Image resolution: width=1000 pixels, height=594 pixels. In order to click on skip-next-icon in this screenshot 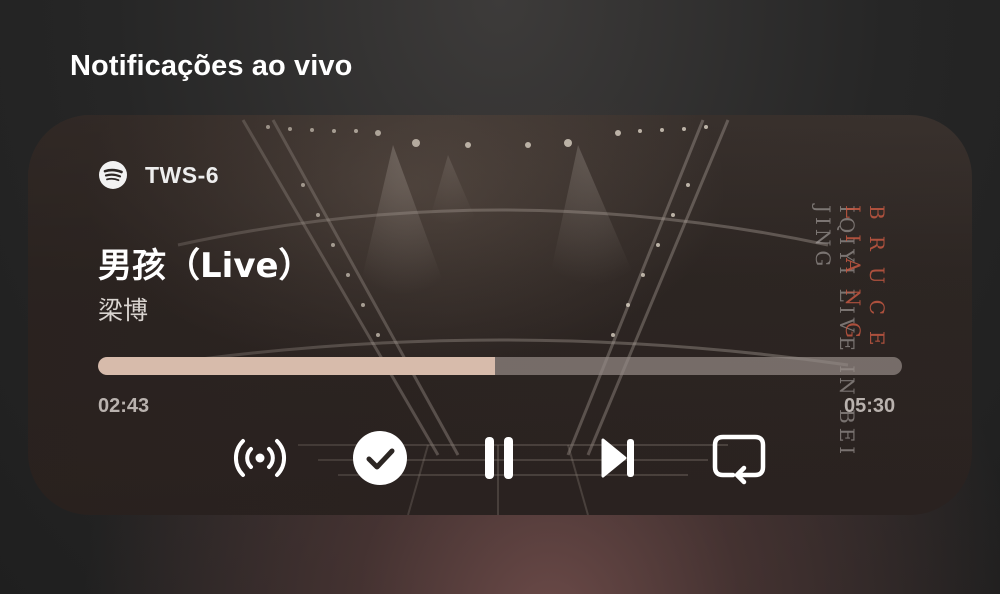, I will do `click(617, 458)`.